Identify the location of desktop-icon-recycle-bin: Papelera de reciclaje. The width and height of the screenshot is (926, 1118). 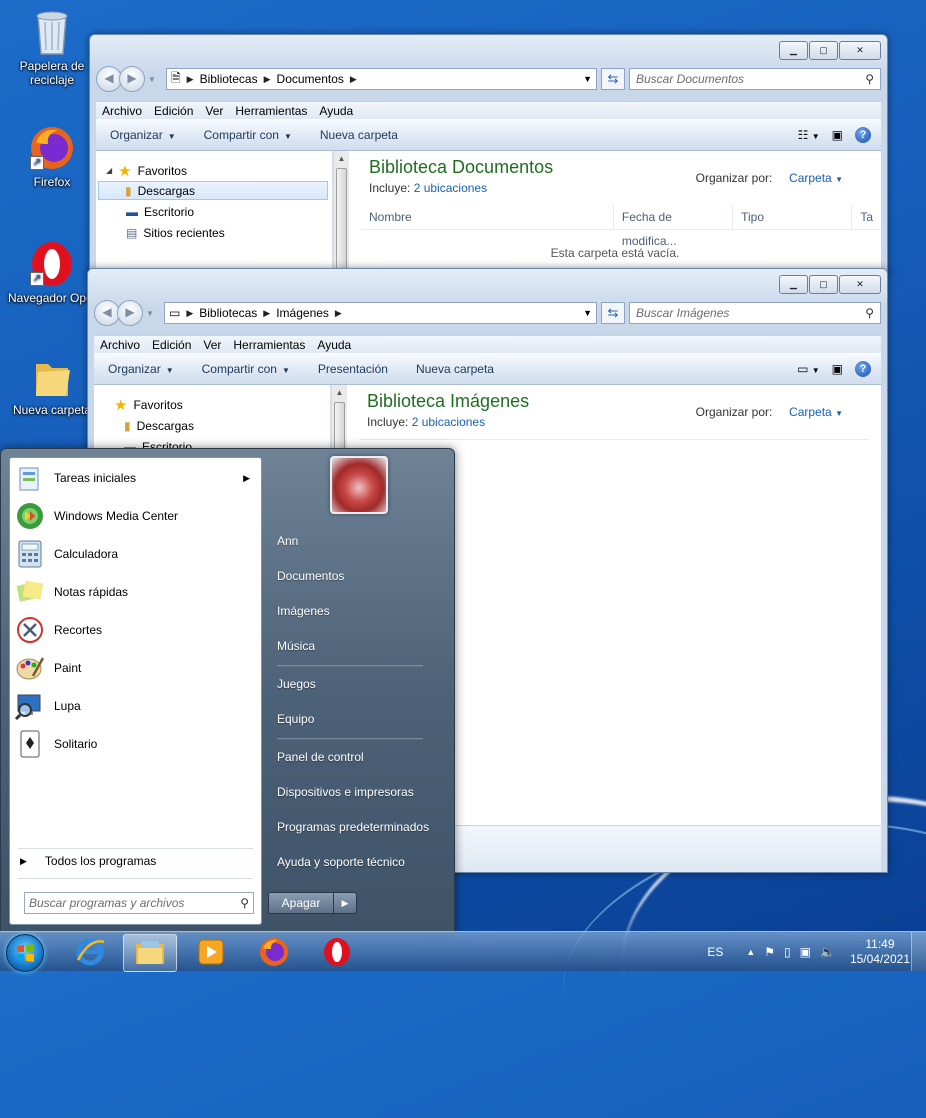
(52, 47).